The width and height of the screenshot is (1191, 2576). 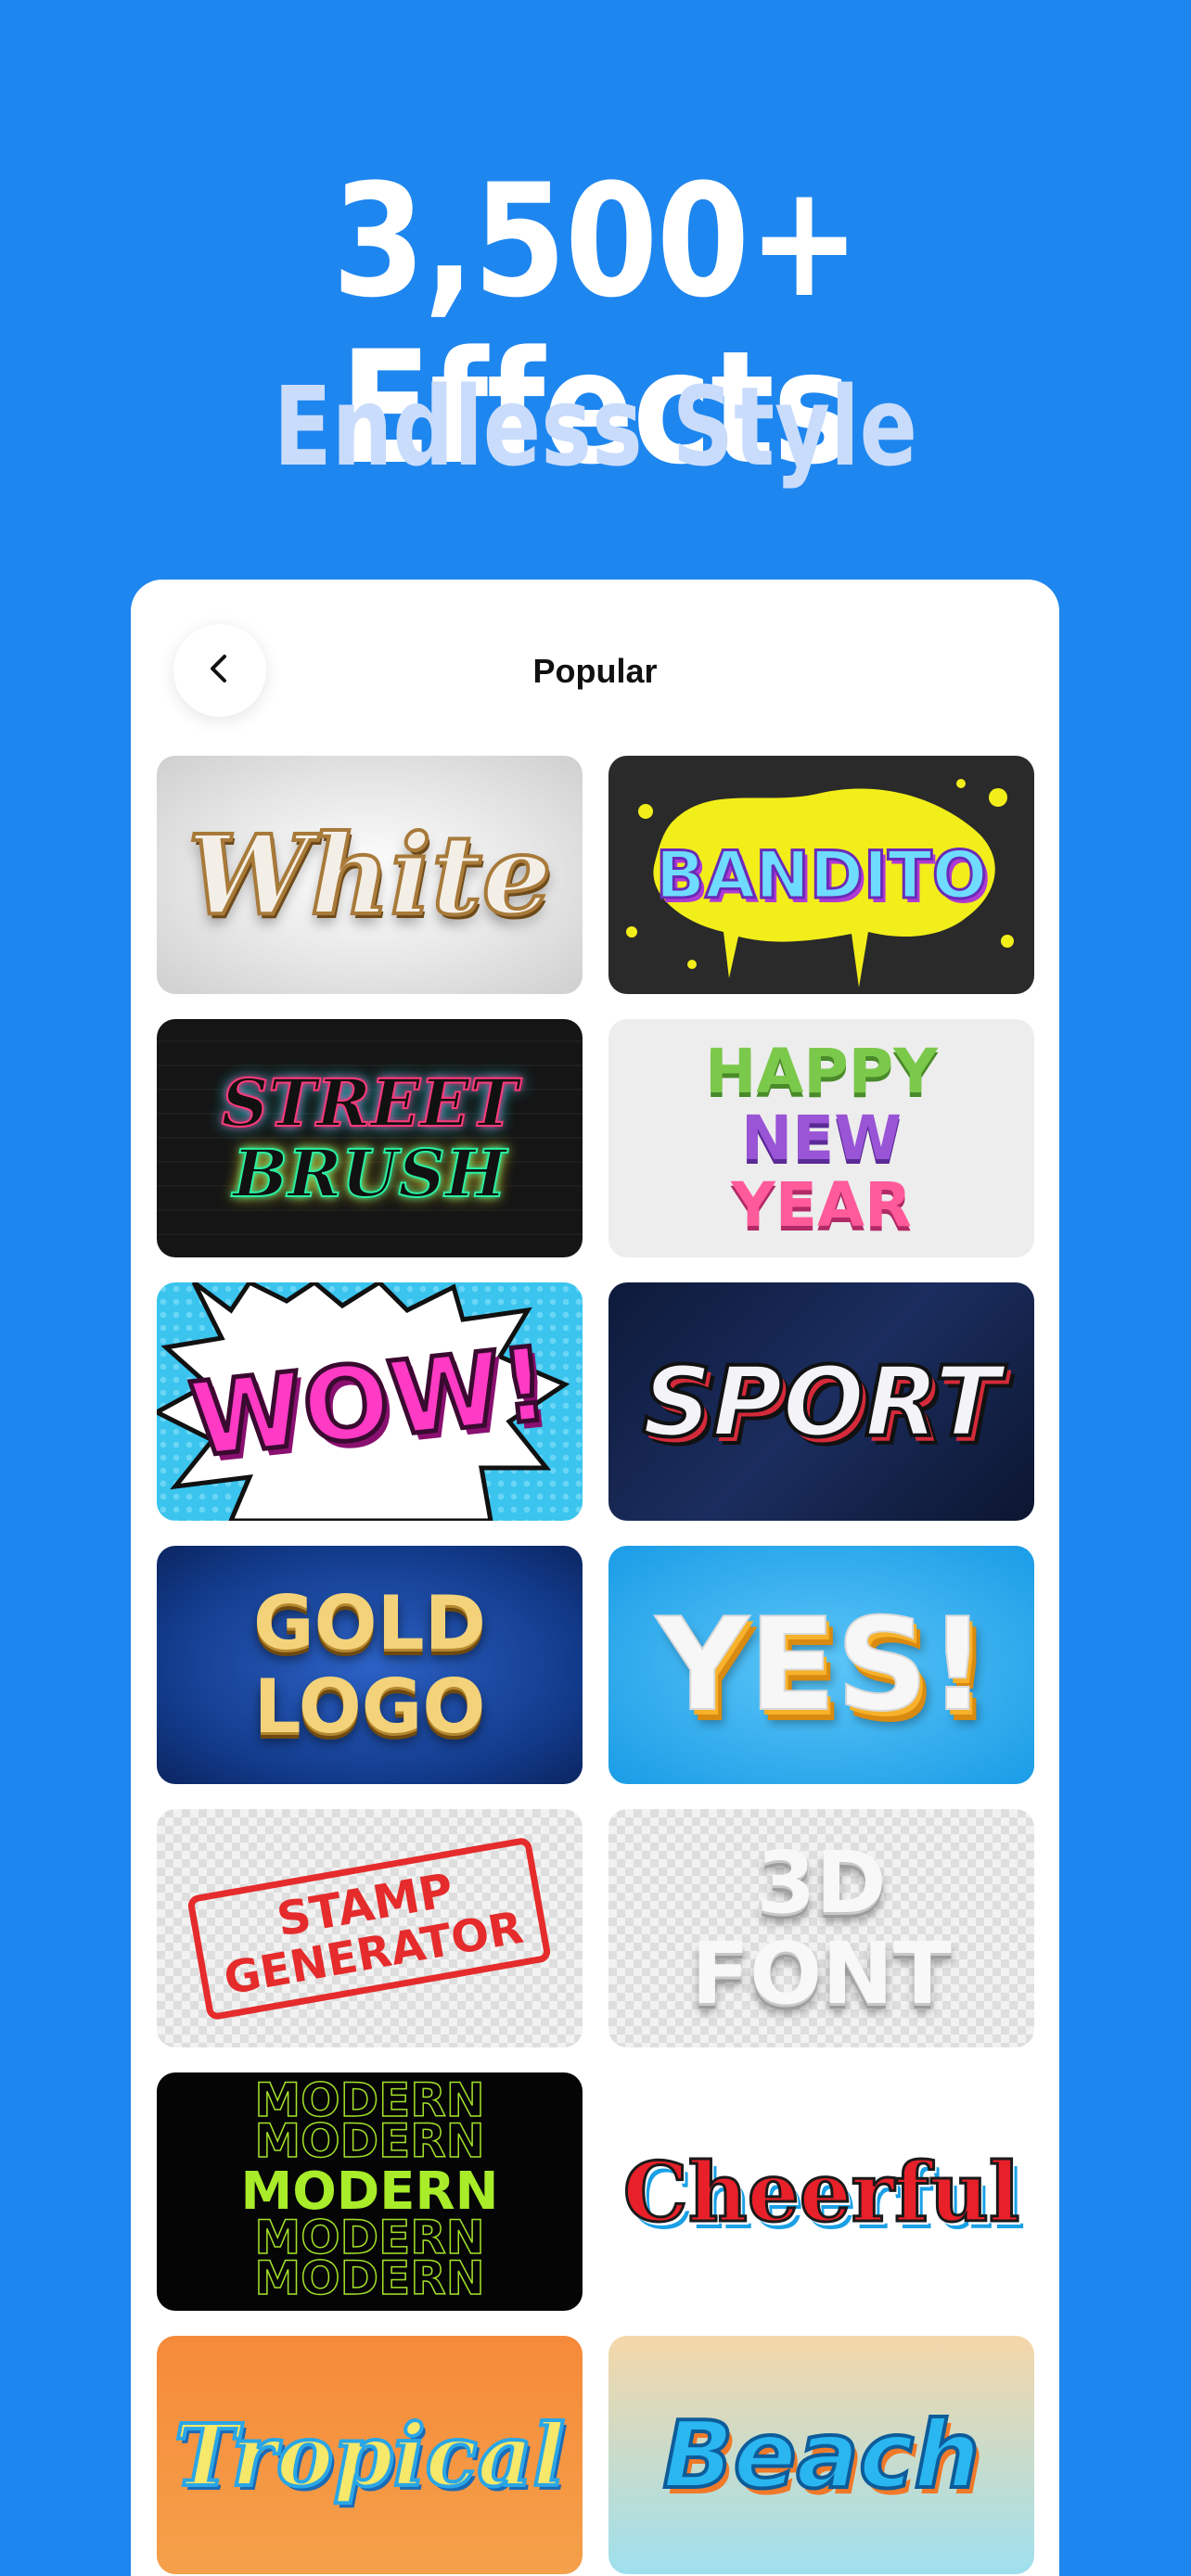 I want to click on effect-label: Beach, so click(x=821, y=2454).